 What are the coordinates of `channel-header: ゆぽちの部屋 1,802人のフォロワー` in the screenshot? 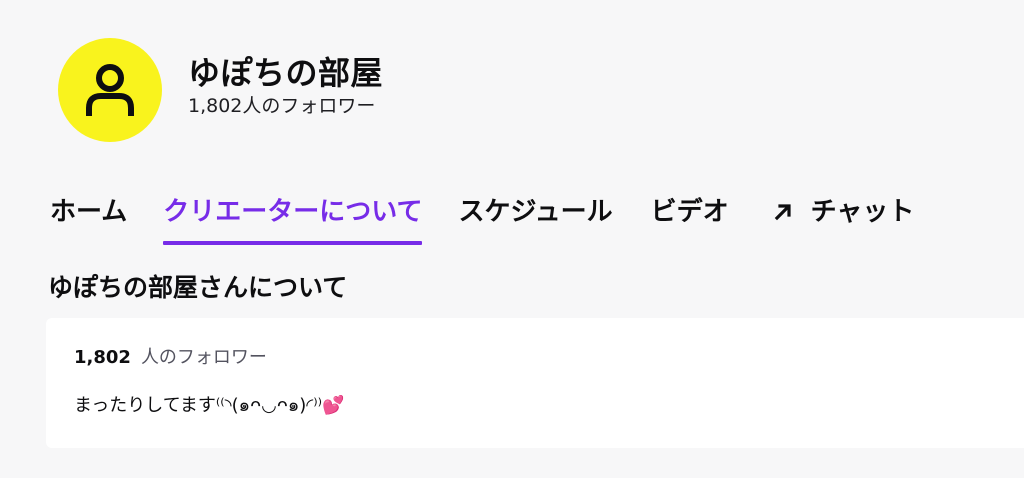 It's located at (220, 90).